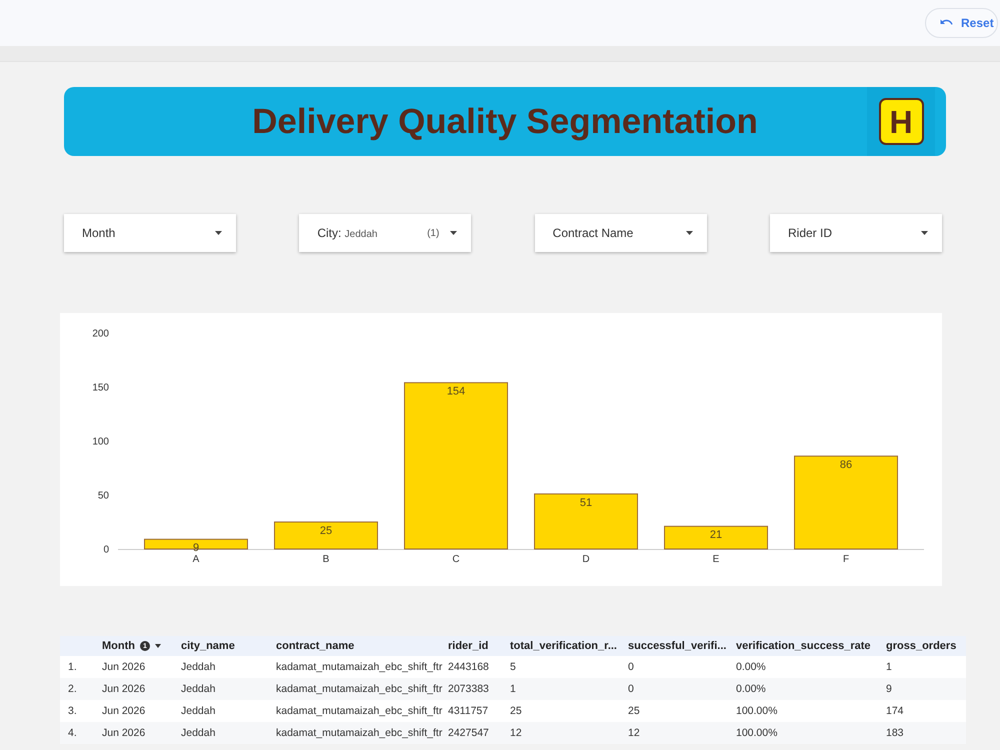 The image size is (1000, 750). Describe the element at coordinates (961, 23) in the screenshot. I see `reset-button: Reset` at that location.